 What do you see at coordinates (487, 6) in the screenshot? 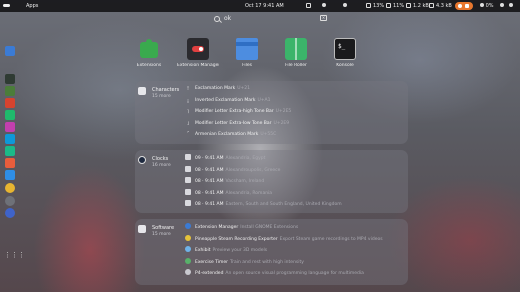
I see `brightness-indicator: 0%` at bounding box center [487, 6].